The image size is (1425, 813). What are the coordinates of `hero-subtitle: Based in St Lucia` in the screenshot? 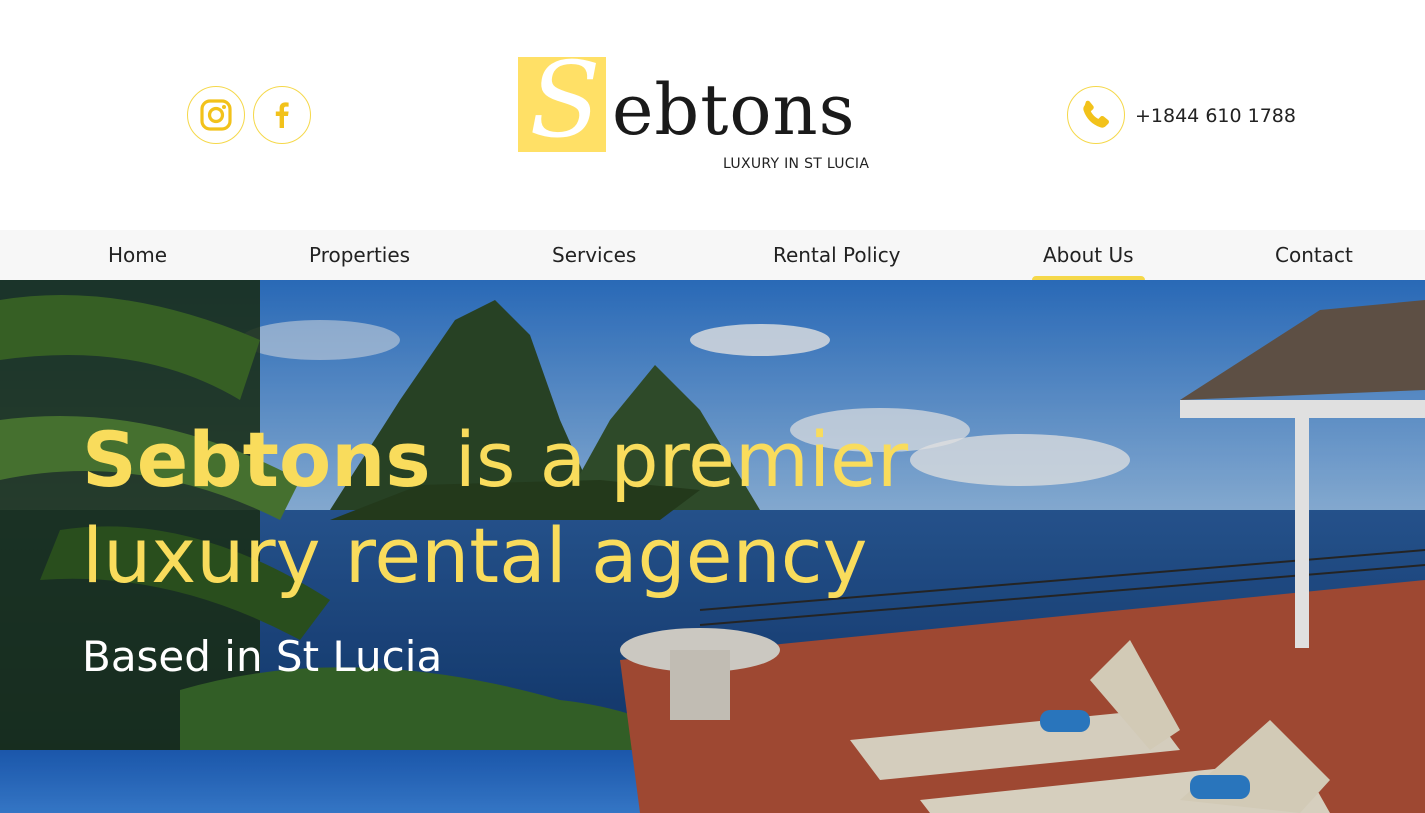 It's located at (262, 656).